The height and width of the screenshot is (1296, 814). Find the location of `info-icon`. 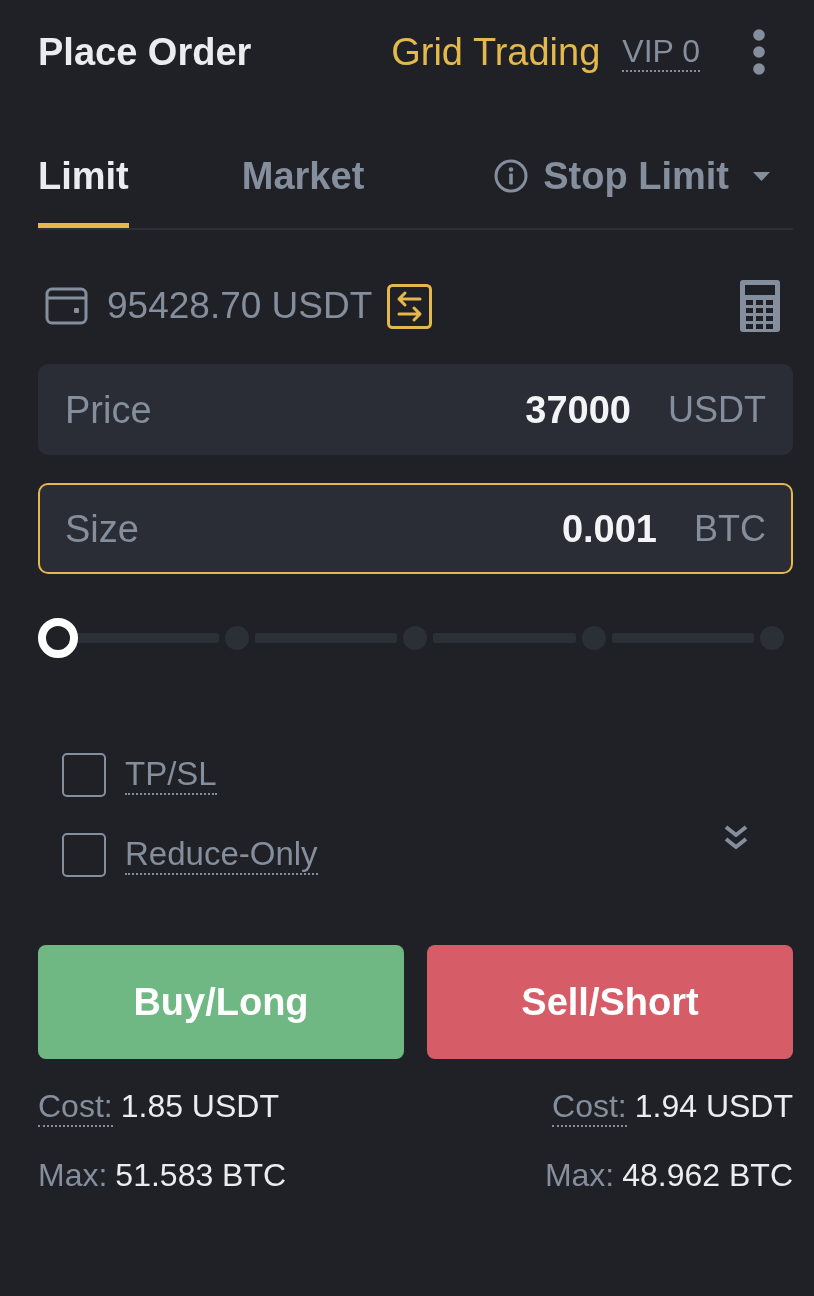

info-icon is located at coordinates (511, 176).